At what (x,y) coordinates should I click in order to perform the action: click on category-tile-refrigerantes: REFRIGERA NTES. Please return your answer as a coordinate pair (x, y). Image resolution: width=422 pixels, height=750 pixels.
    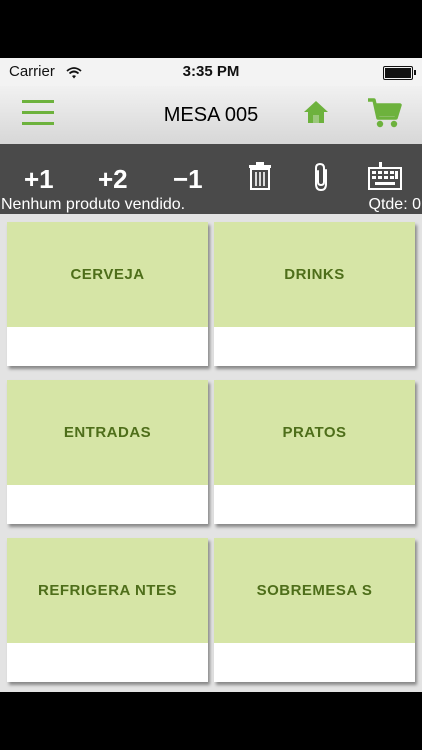
    Looking at the image, I should click on (107, 610).